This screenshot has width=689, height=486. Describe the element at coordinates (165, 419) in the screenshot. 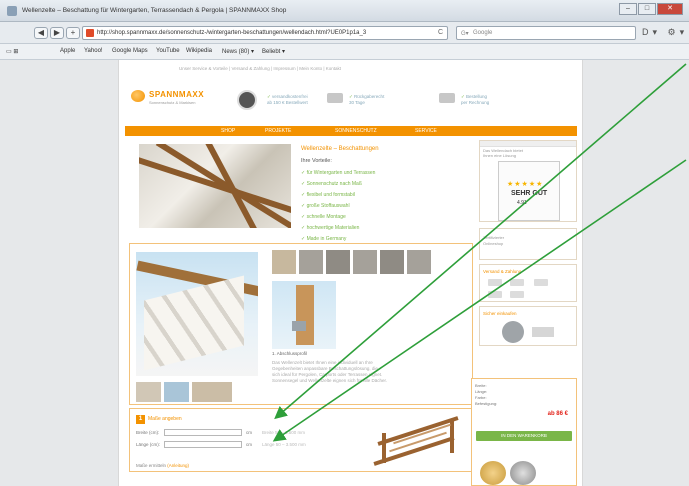

I see `step-title: Maße angeben` at that location.